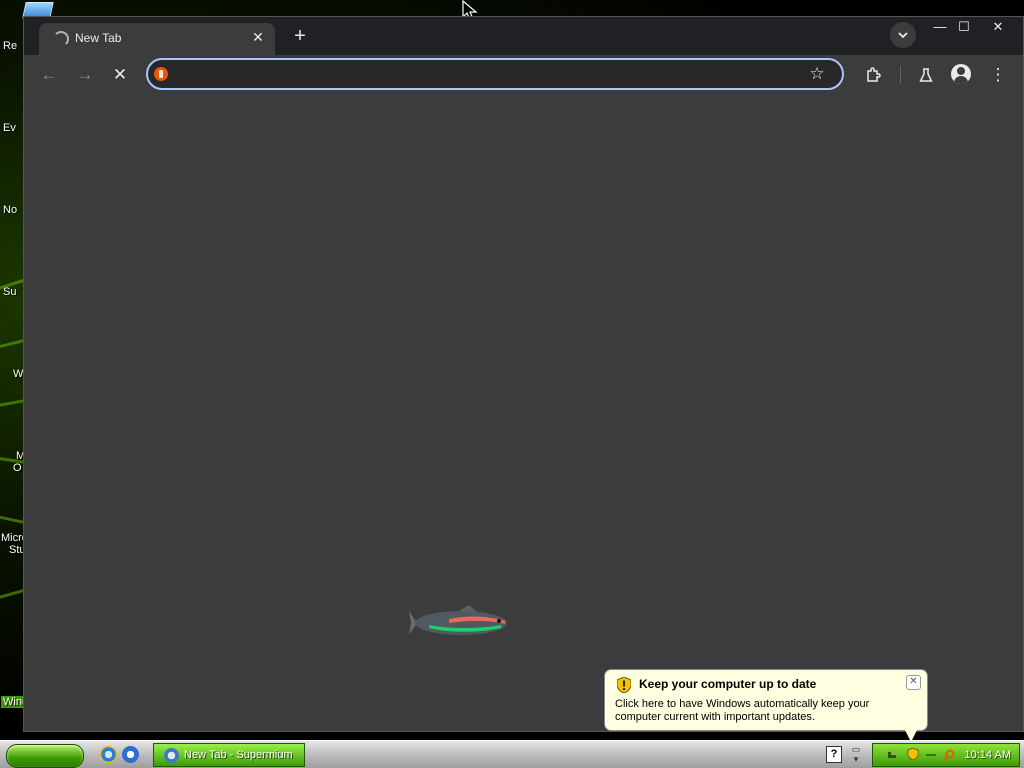  Describe the element at coordinates (18, 374) in the screenshot. I see `desktop-icon-label: W` at that location.